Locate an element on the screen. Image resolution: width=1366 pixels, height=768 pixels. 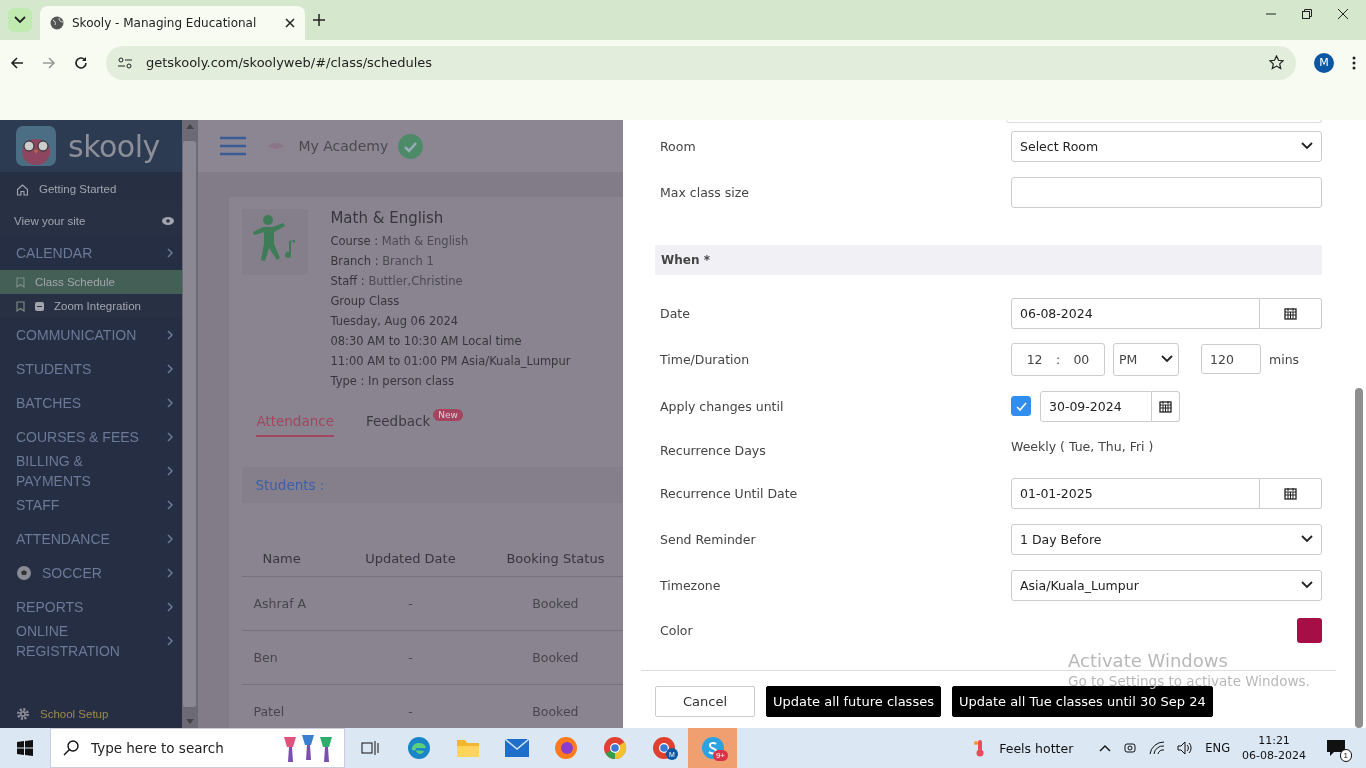
clock: 11:21 06-08-2024 is located at coordinates (1274, 748).